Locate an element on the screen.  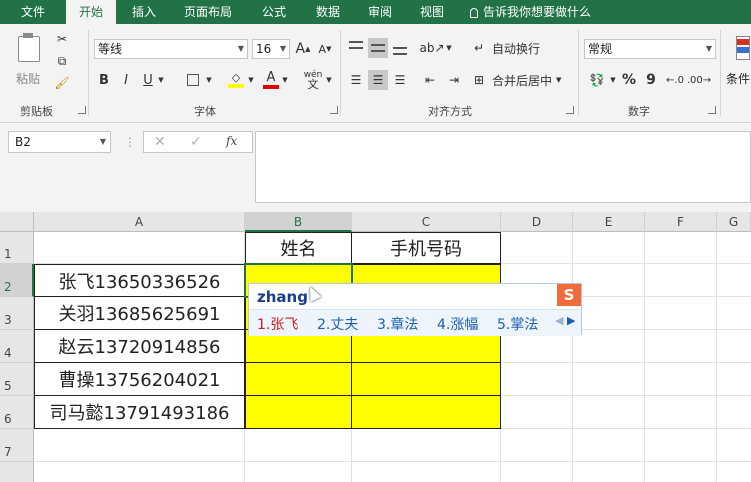
conditional-formatting-button: 条件 is located at coordinates (737, 62).